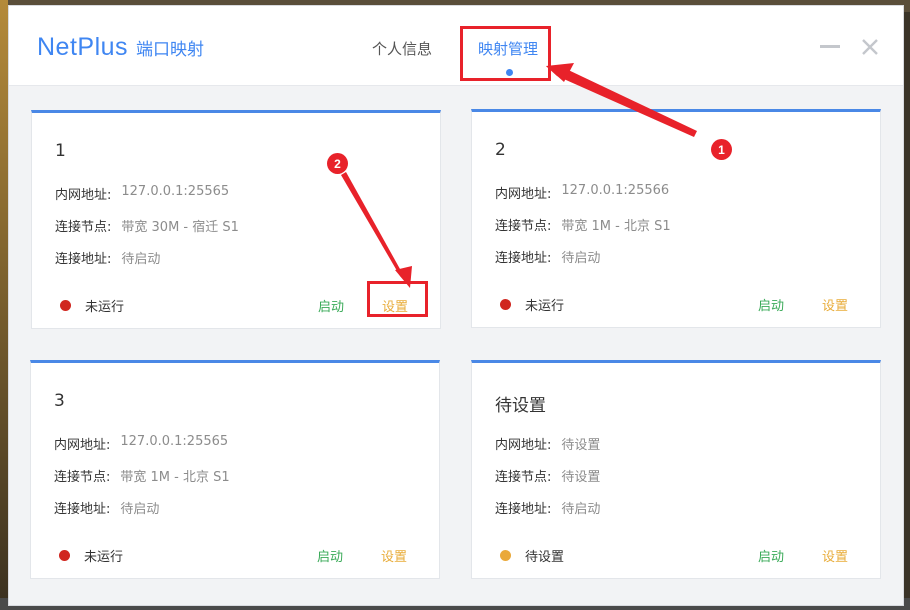  I want to click on card-title: 2, so click(500, 150).